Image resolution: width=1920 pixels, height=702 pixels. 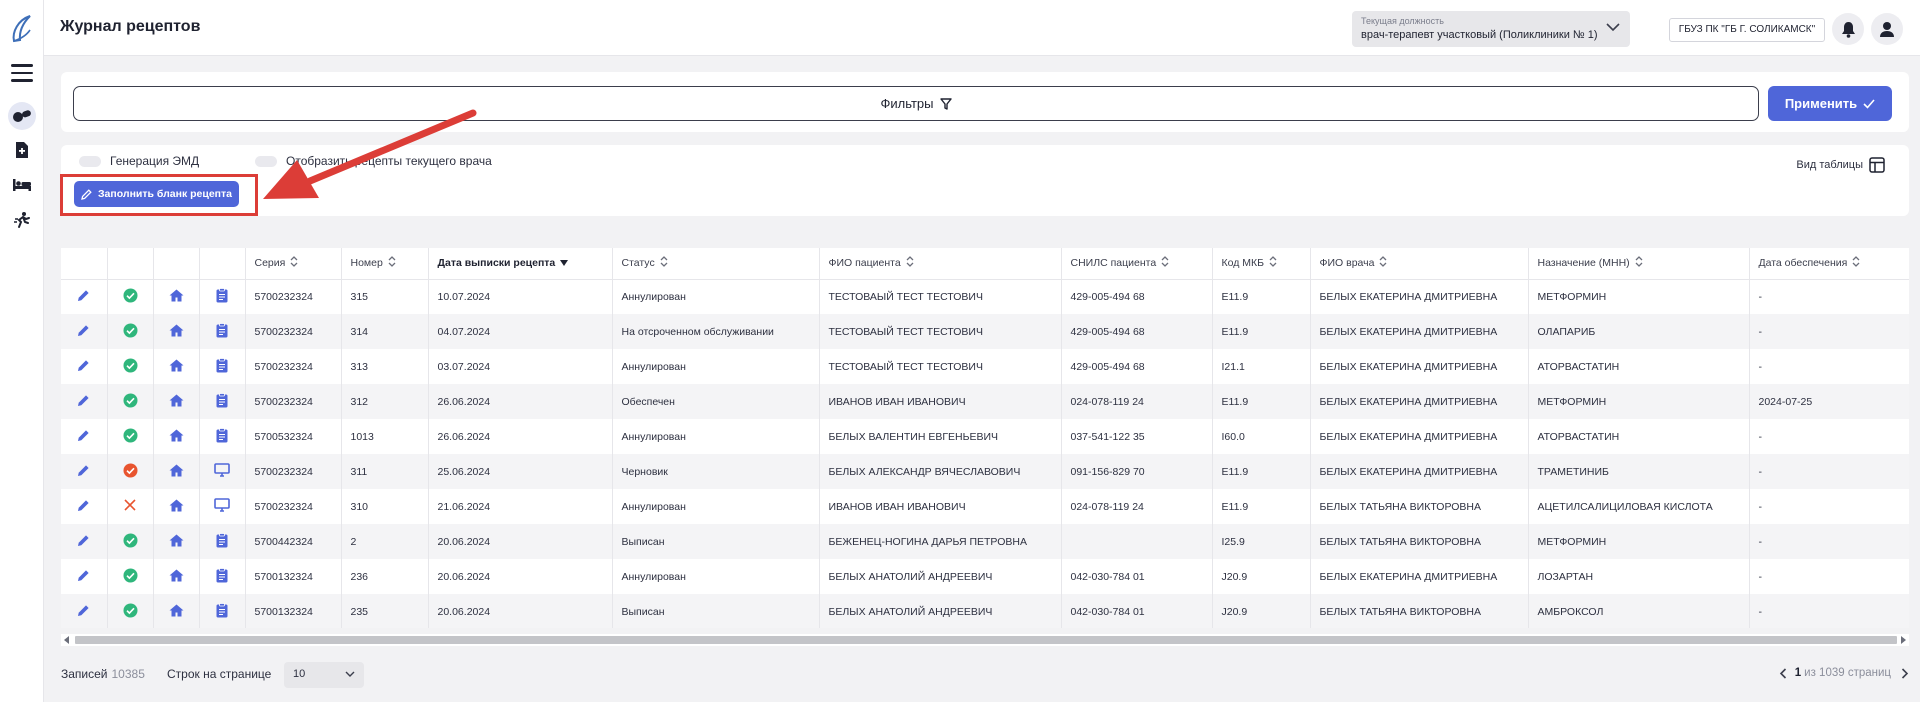 What do you see at coordinates (219, 674) in the screenshot?
I see `rows-per-page-label: Строк на странице` at bounding box center [219, 674].